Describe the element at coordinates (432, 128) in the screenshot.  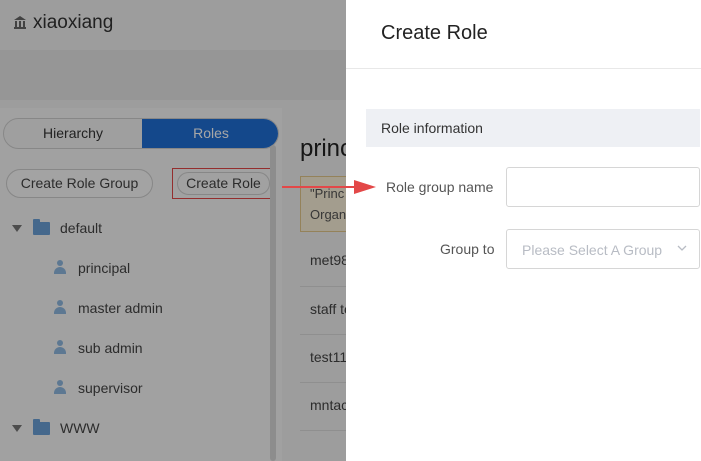
I see `section-label: Role information` at that location.